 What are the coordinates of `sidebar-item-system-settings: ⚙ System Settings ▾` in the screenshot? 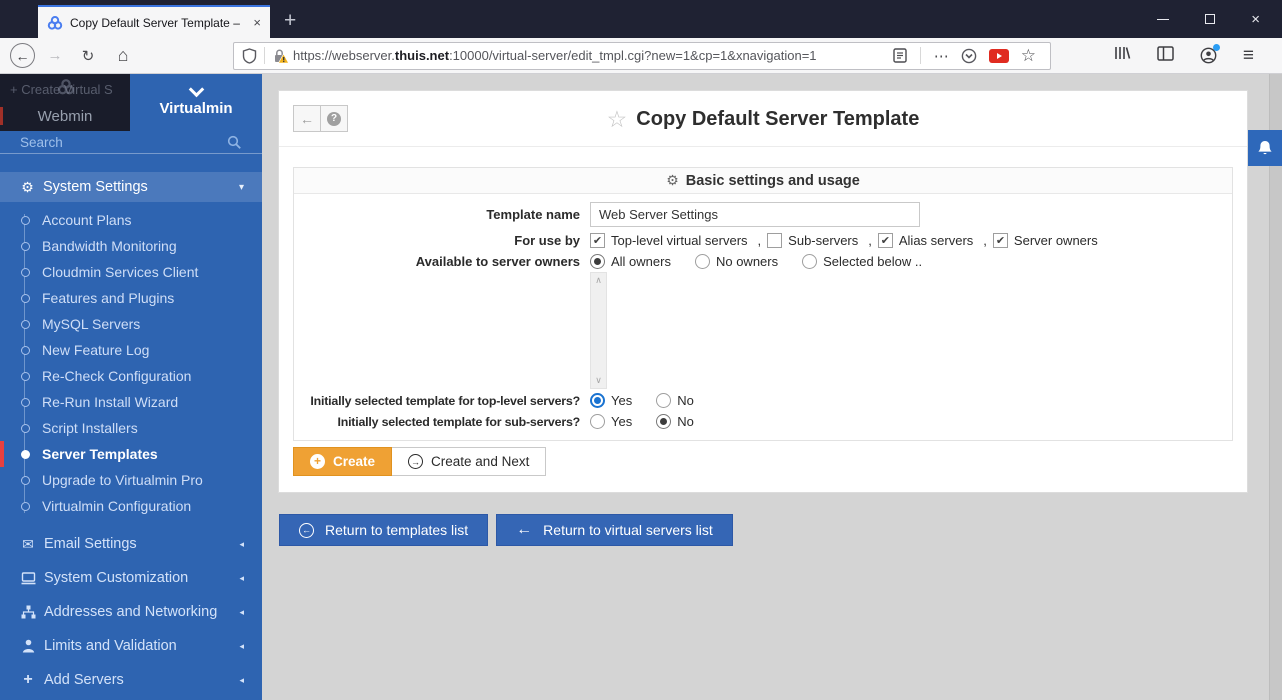 It's located at (131, 187).